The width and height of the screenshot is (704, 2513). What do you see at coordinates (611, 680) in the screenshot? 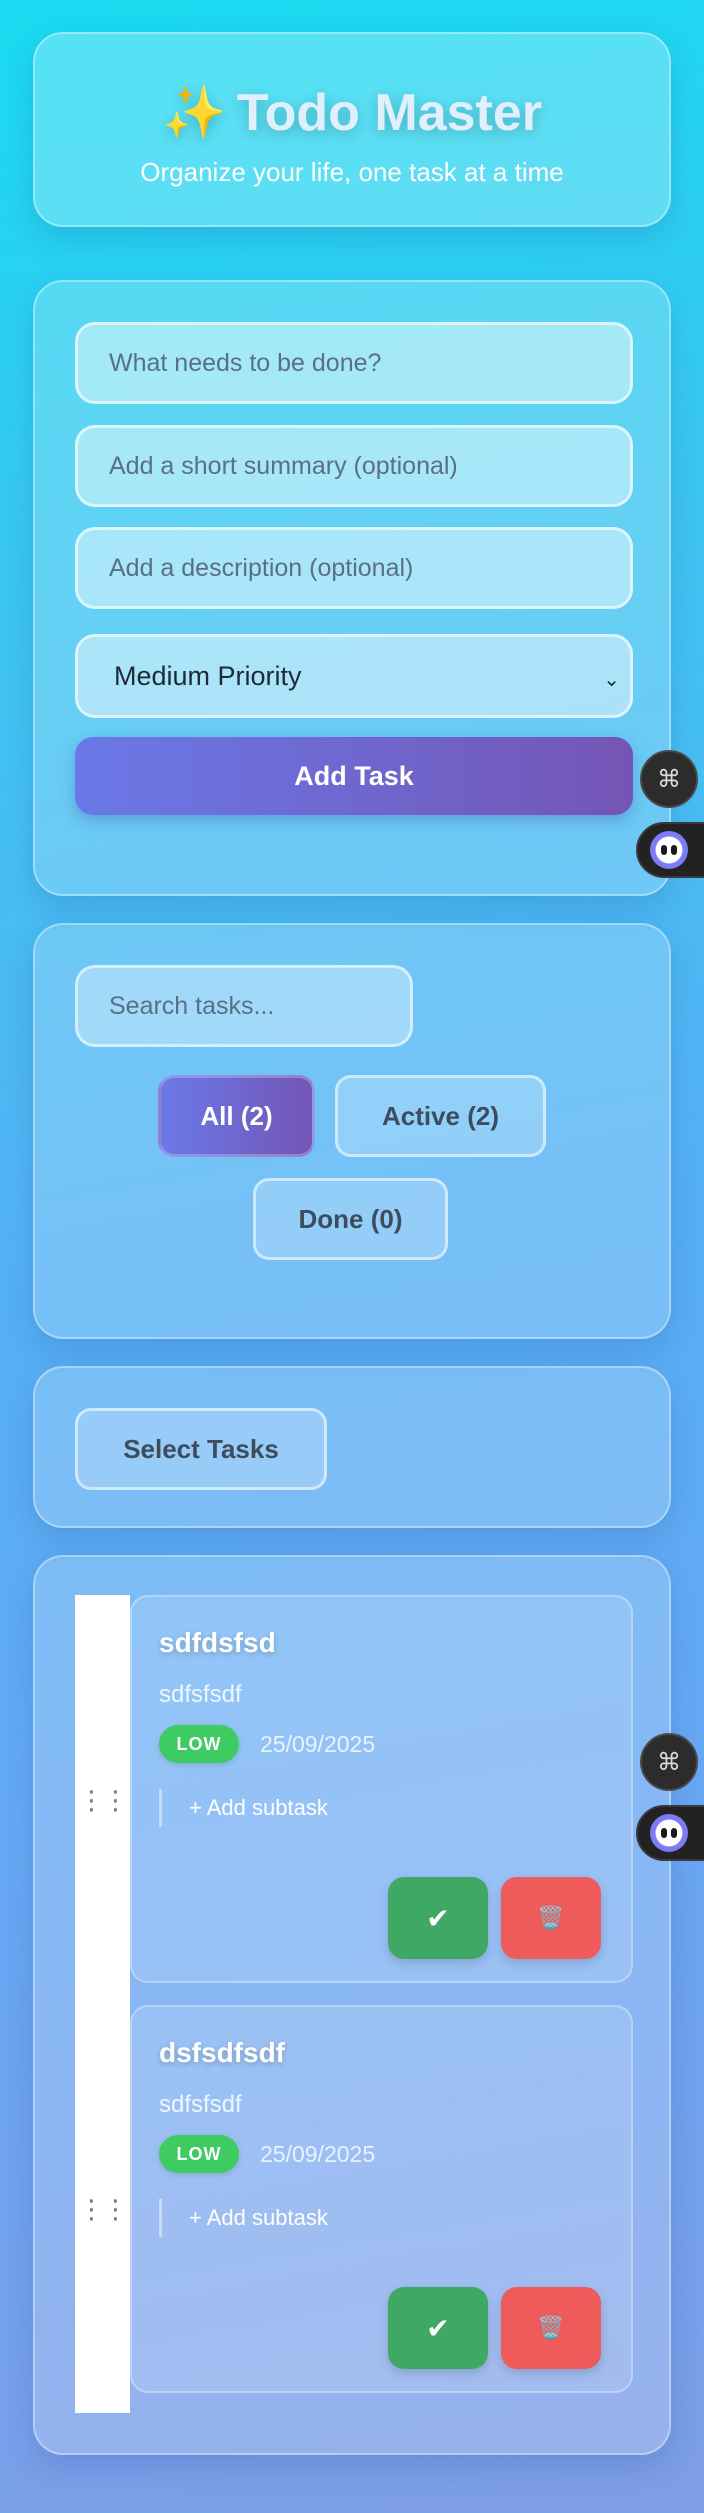
I see `chevron-down-icon: ⌄` at bounding box center [611, 680].